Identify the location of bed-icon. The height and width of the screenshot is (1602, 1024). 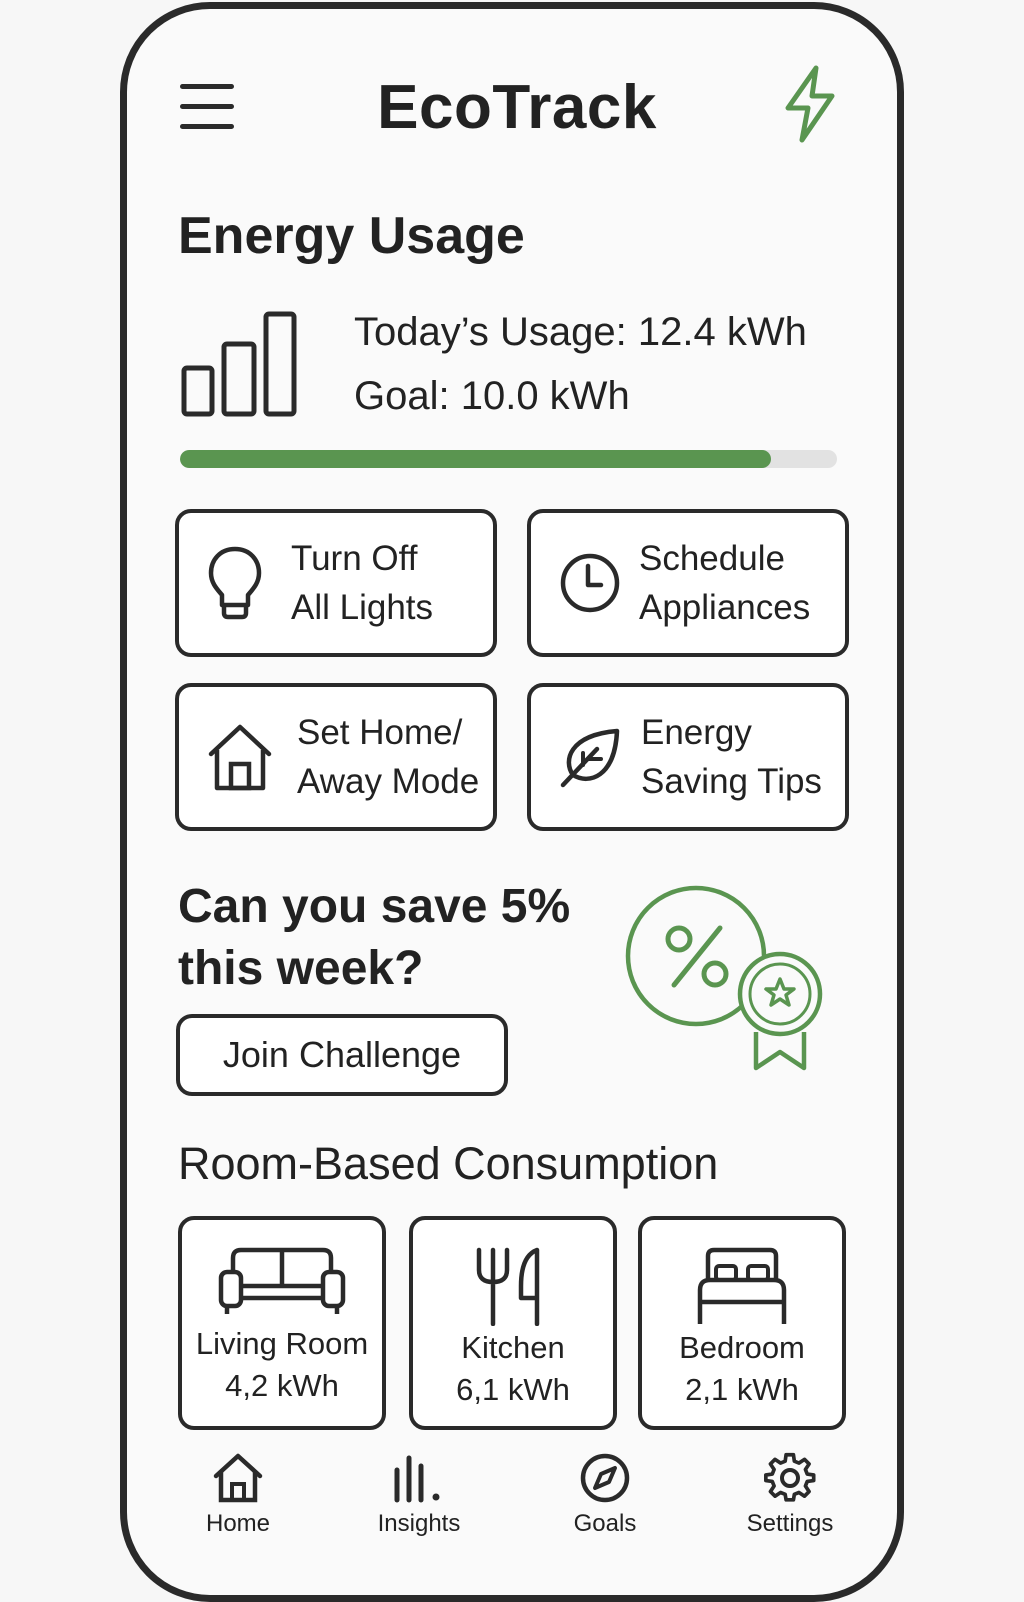
(742, 1285).